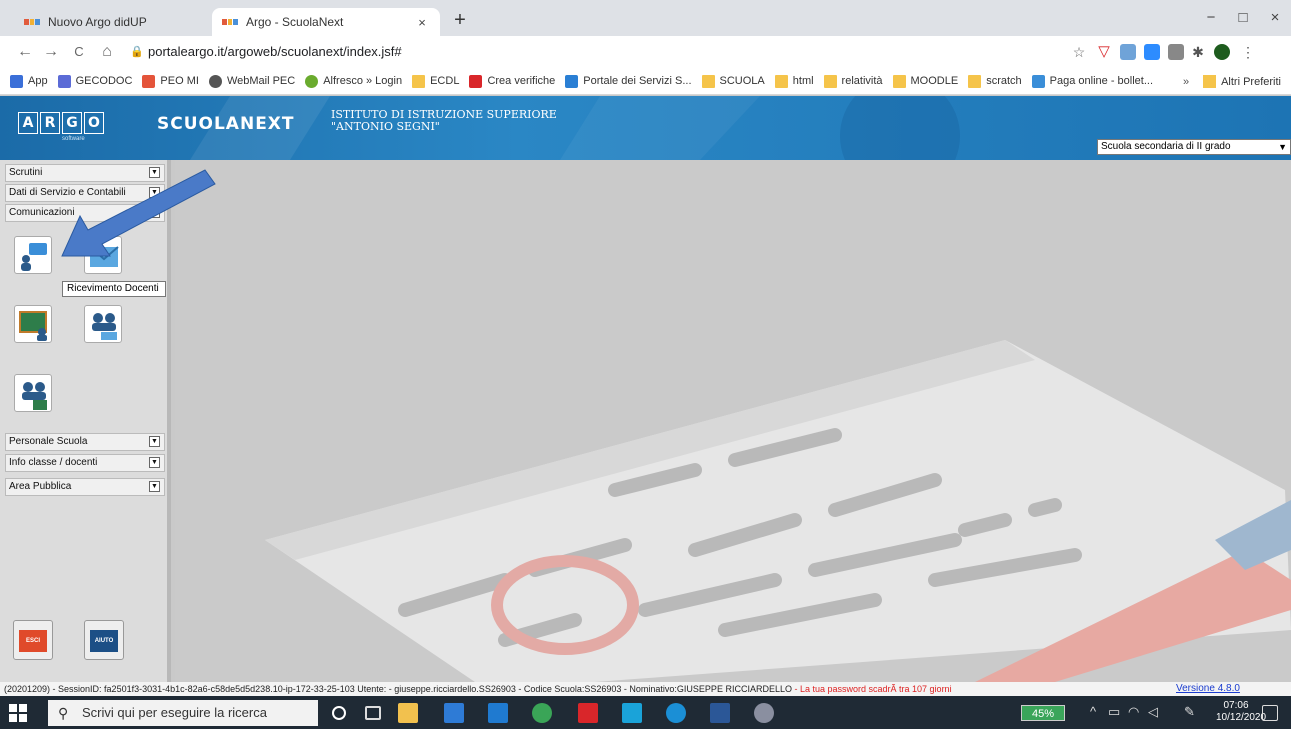 This screenshot has height=729, width=1291. Describe the element at coordinates (107, 52) in the screenshot. I see `home-button: ⌂` at that location.